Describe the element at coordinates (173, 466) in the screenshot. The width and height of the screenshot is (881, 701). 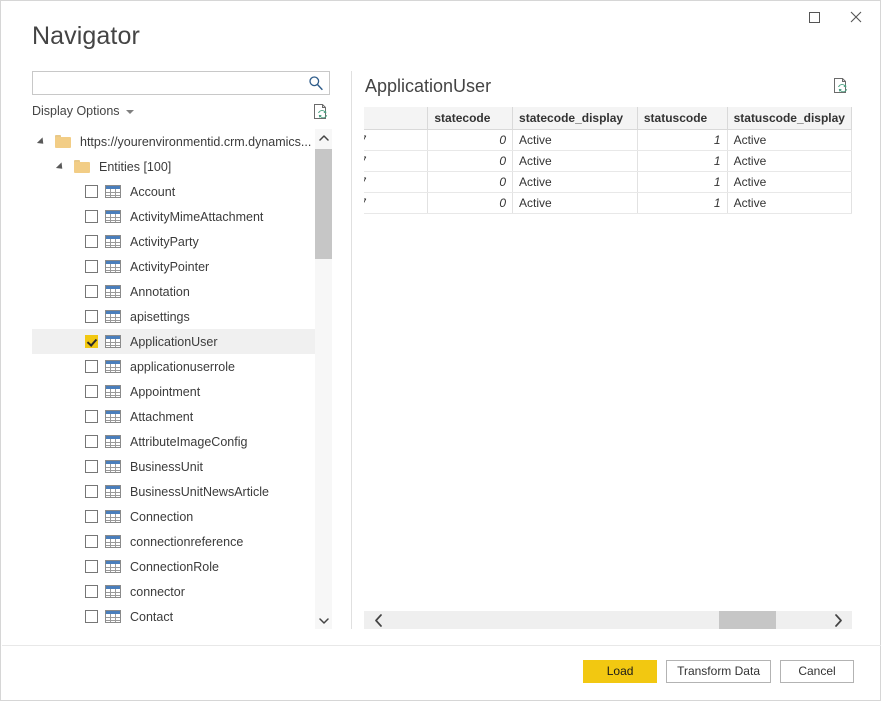
I see `tree-item-businessunit: BusinessUnit` at that location.